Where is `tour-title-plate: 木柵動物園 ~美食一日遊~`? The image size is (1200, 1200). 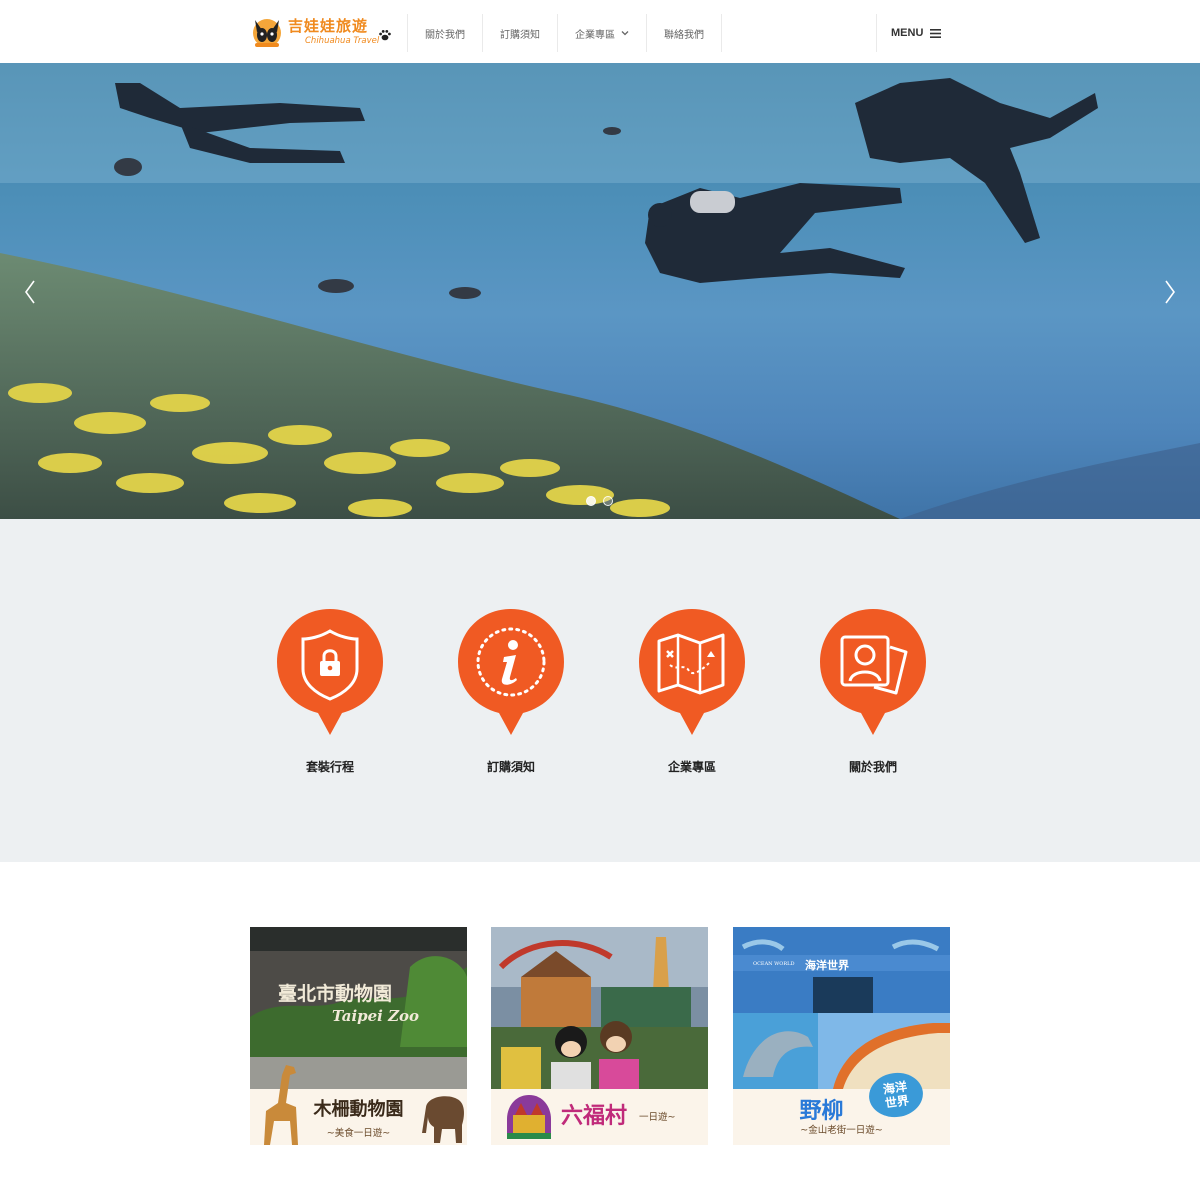 tour-title-plate: 木柵動物園 ~美食一日遊~ is located at coordinates (358, 1105).